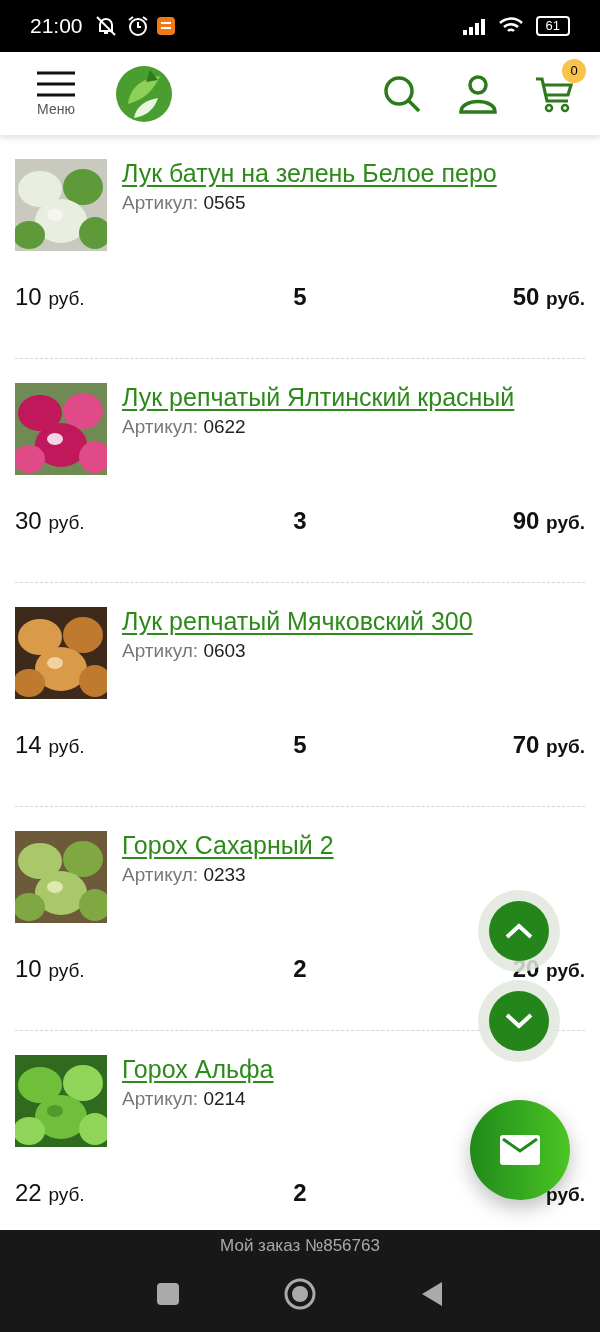 This screenshot has height=1332, width=600. What do you see at coordinates (198, 1069) in the screenshot?
I see `product-link: Горох Альфа` at bounding box center [198, 1069].